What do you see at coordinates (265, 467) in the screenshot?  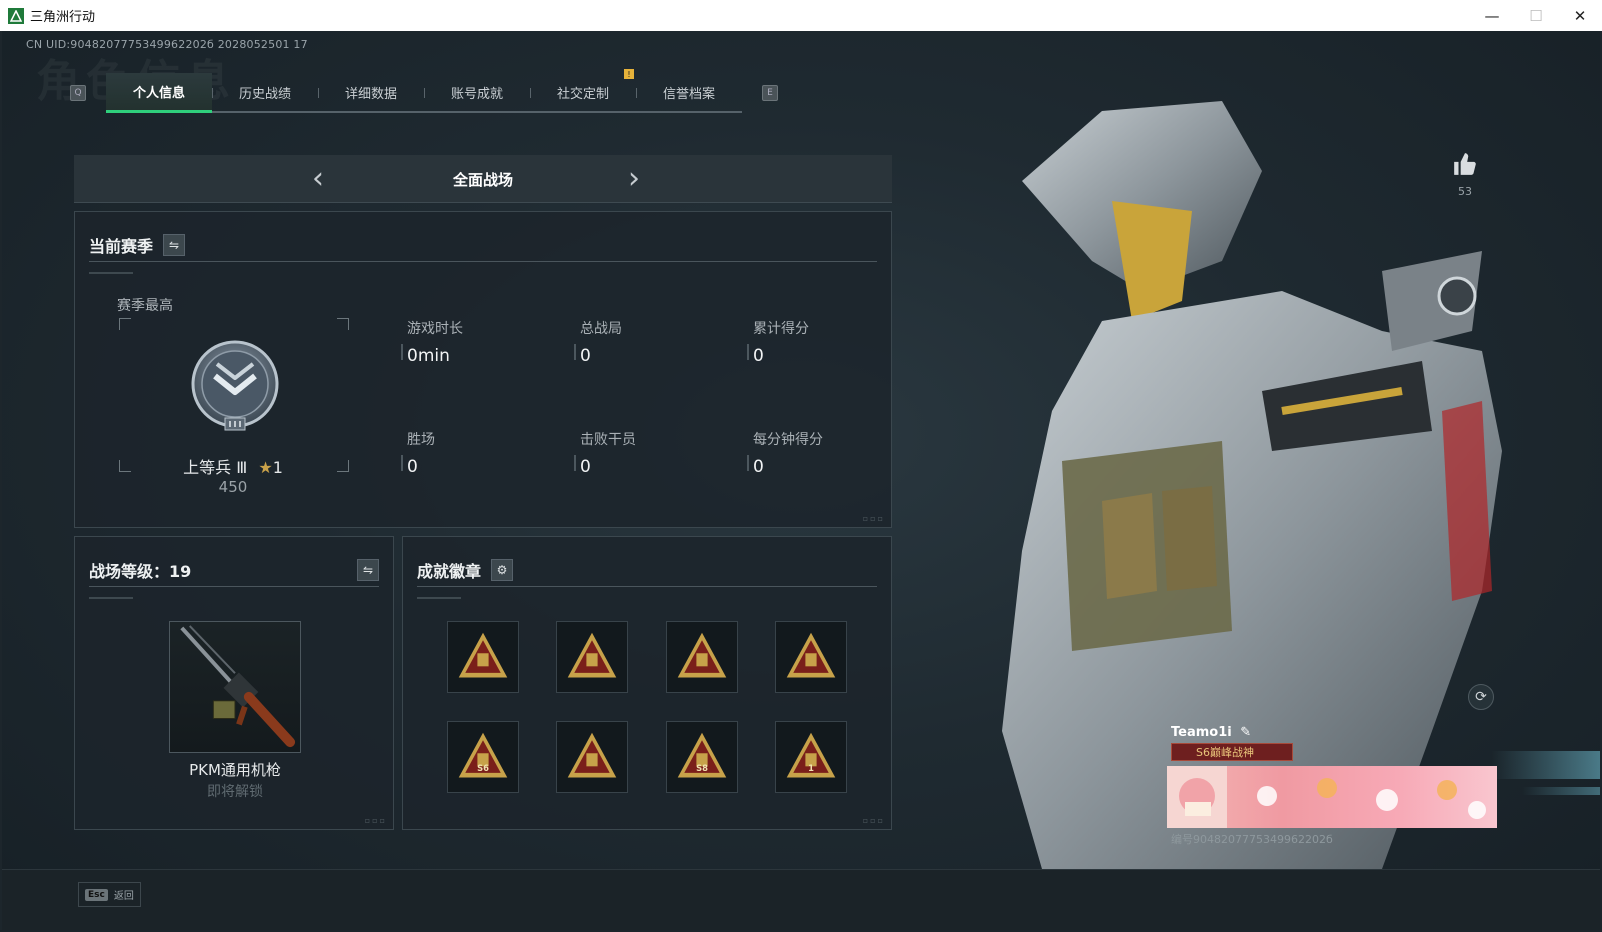 I see `star-icon: ★` at bounding box center [265, 467].